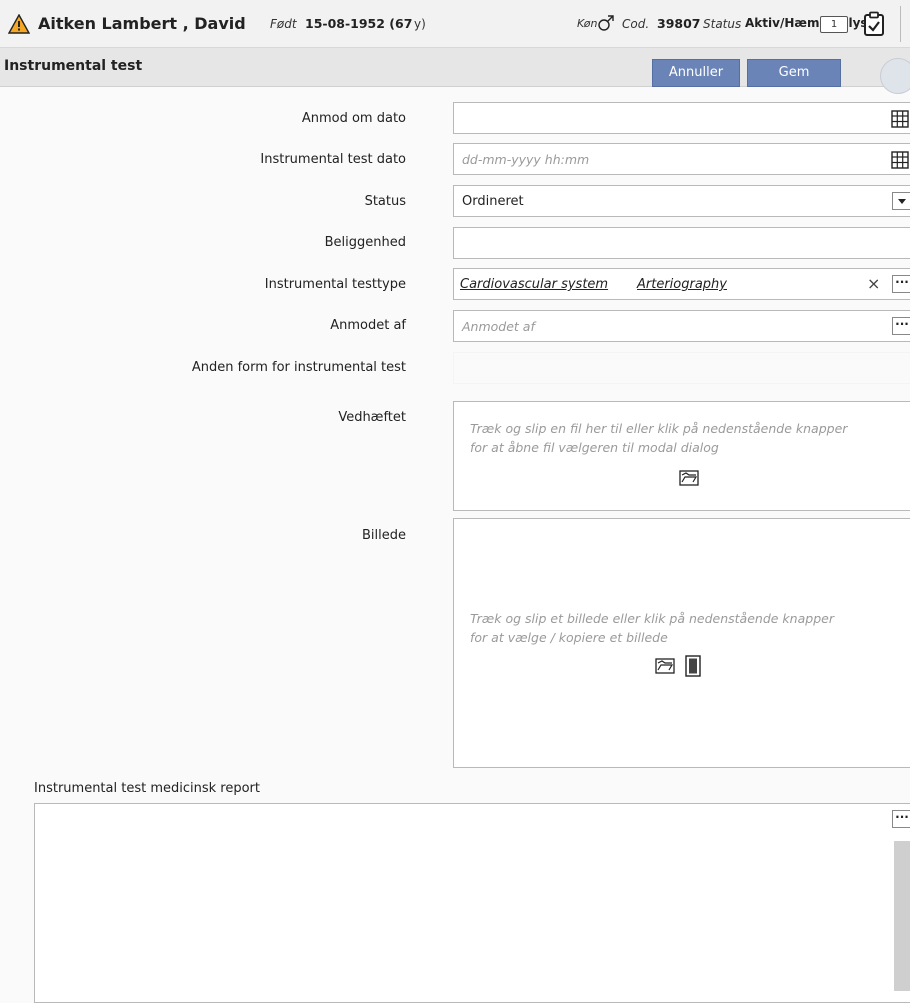 Image resolution: width=910 pixels, height=1003 pixels. I want to click on test-date-input: dd-mm-yyyy hh:mm, so click(681, 159).